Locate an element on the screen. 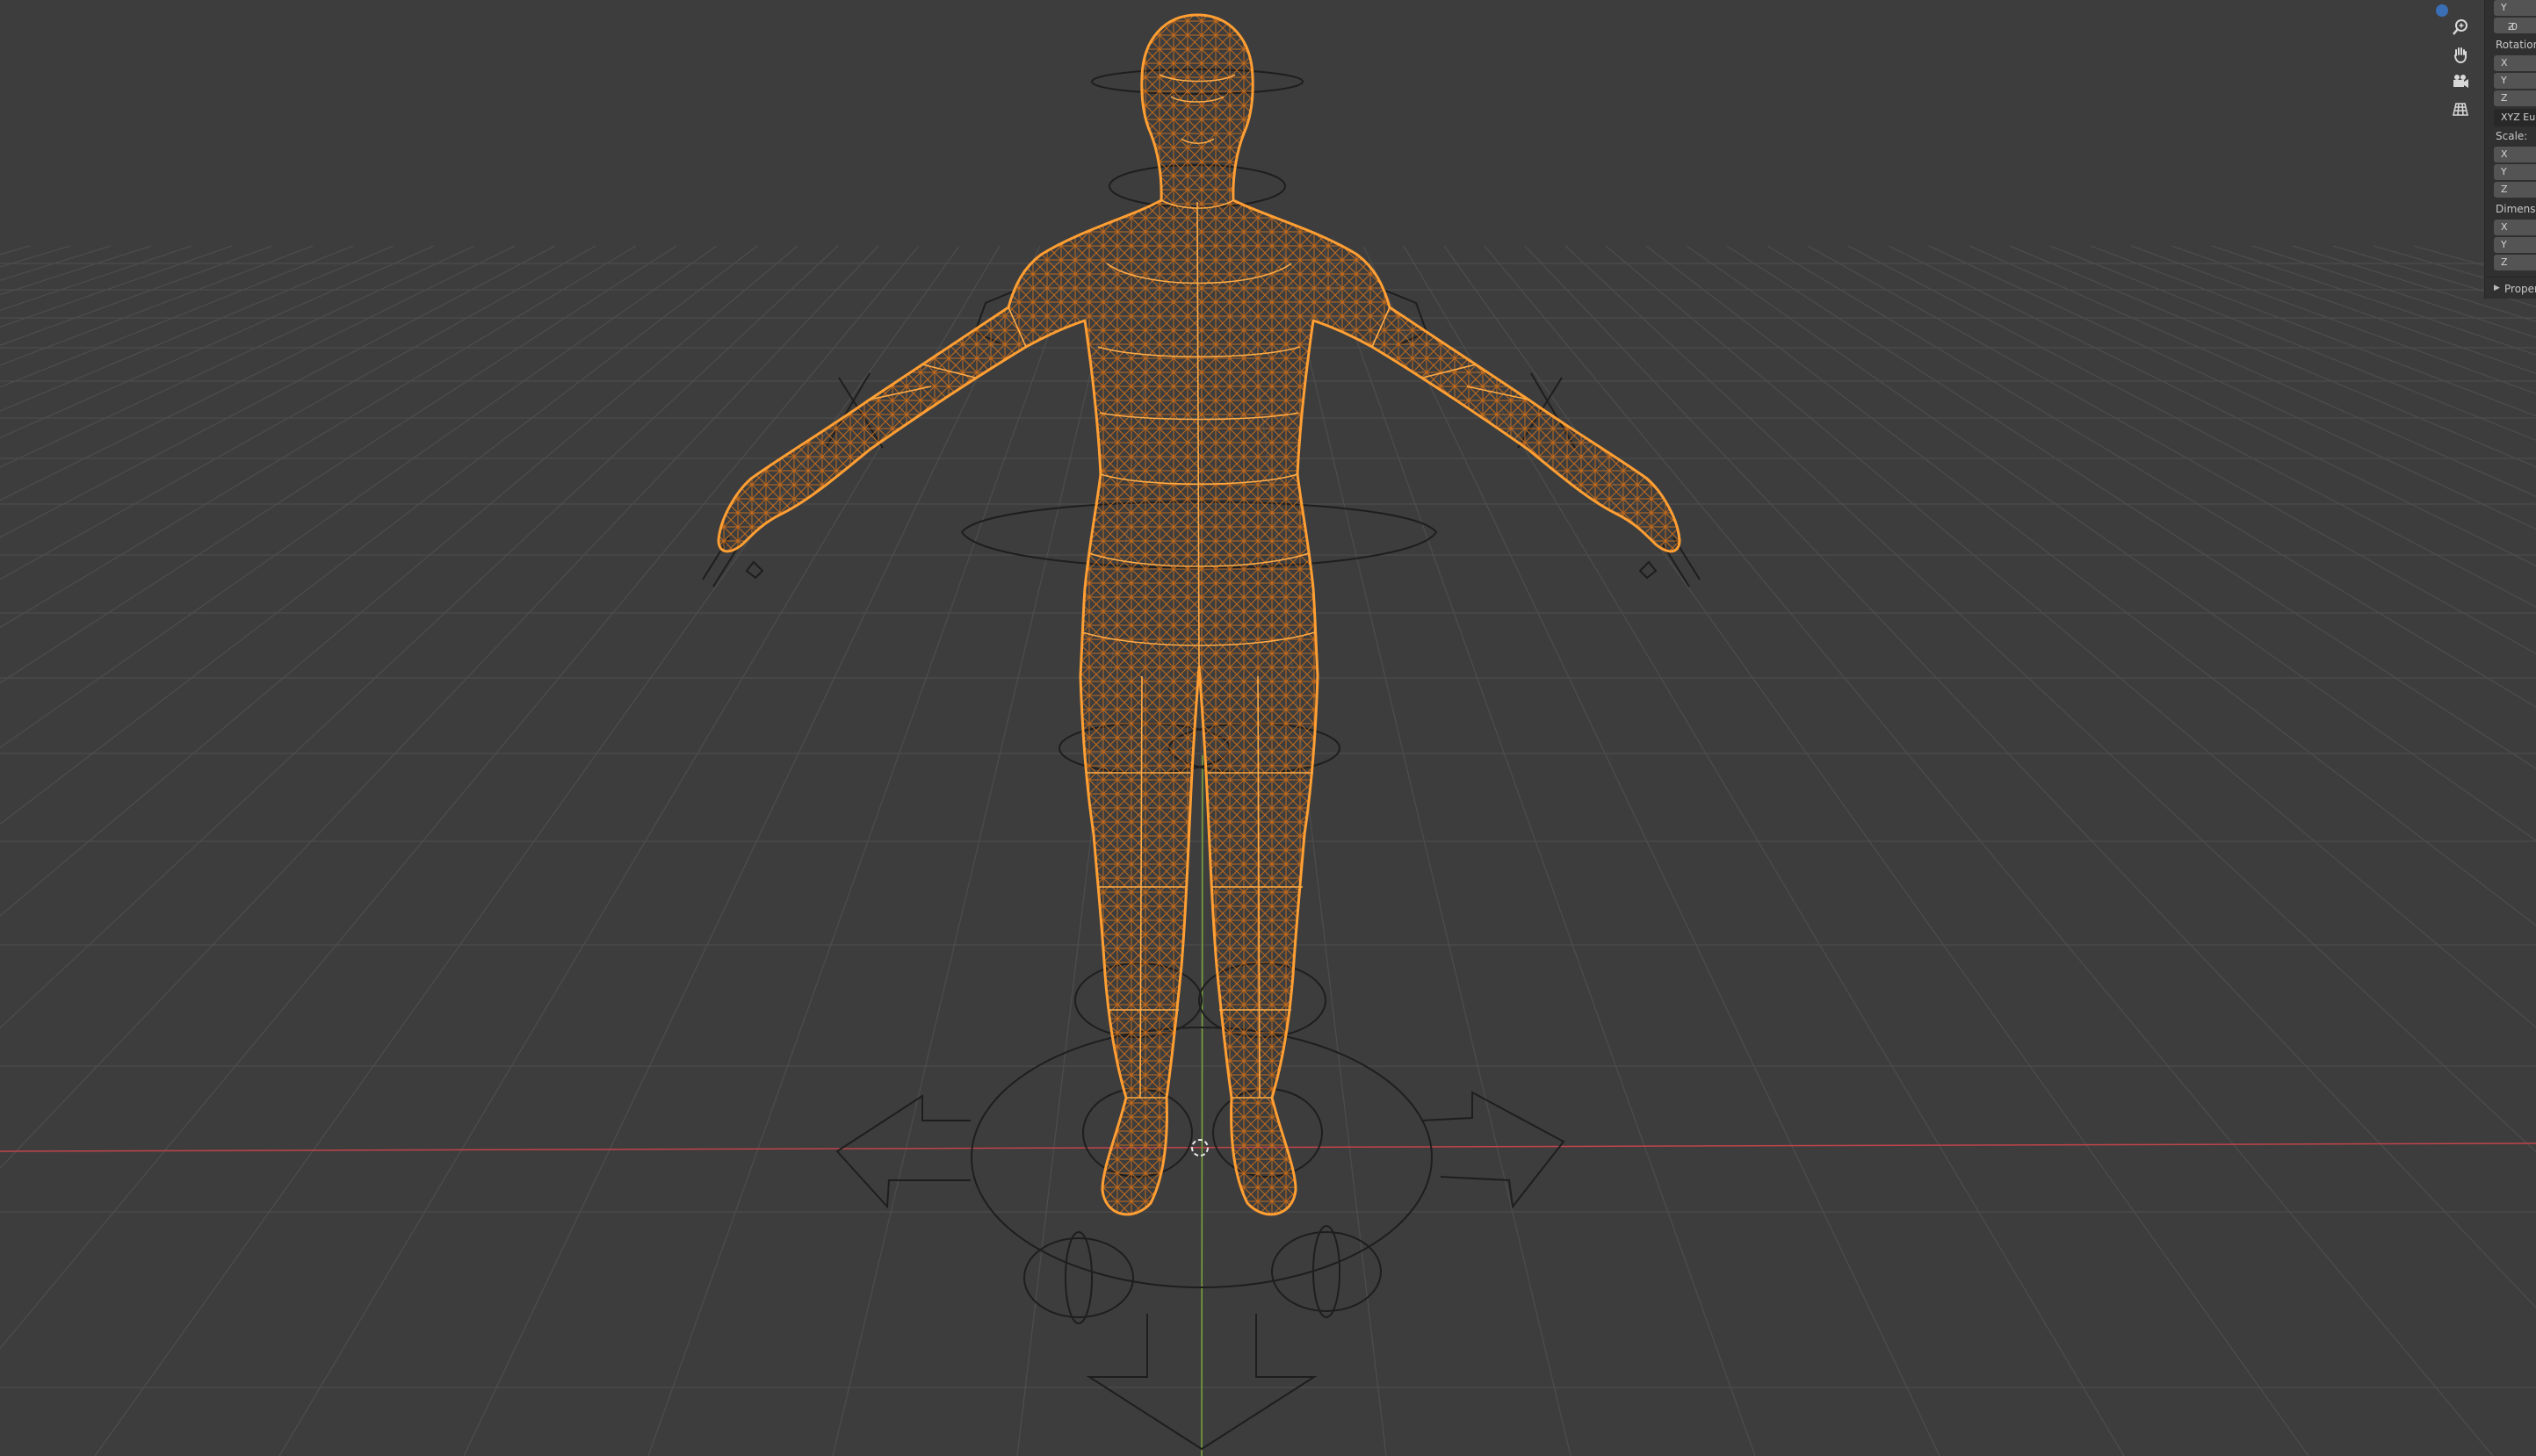  location-z-field: Z -0 is located at coordinates (2515, 25).